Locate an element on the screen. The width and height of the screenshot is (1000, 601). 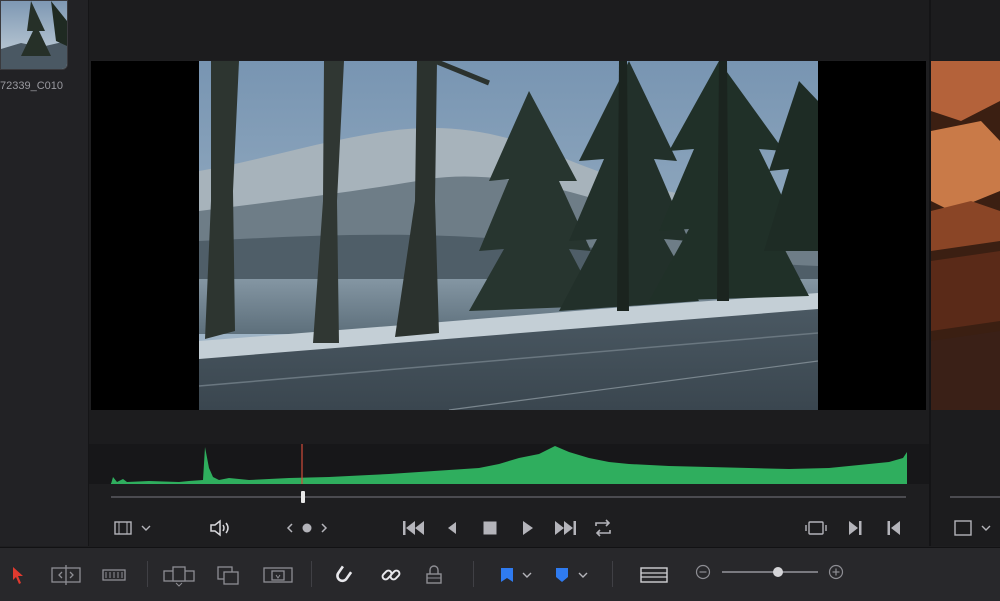
overwrite-clip-icon is located at coordinates (228, 575).